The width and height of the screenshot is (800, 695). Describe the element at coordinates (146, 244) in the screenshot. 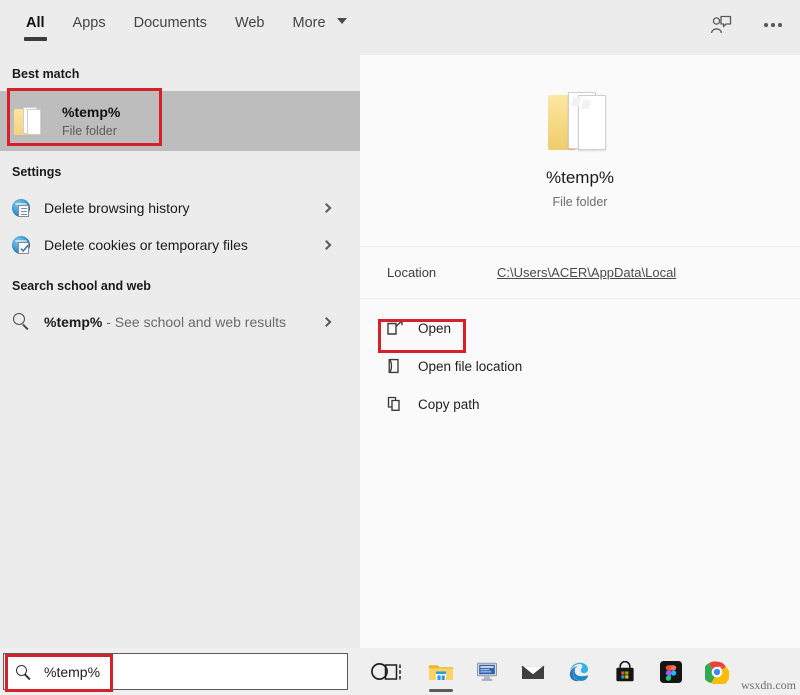

I see `settings-item-label: Delete cookies or temporary files` at that location.